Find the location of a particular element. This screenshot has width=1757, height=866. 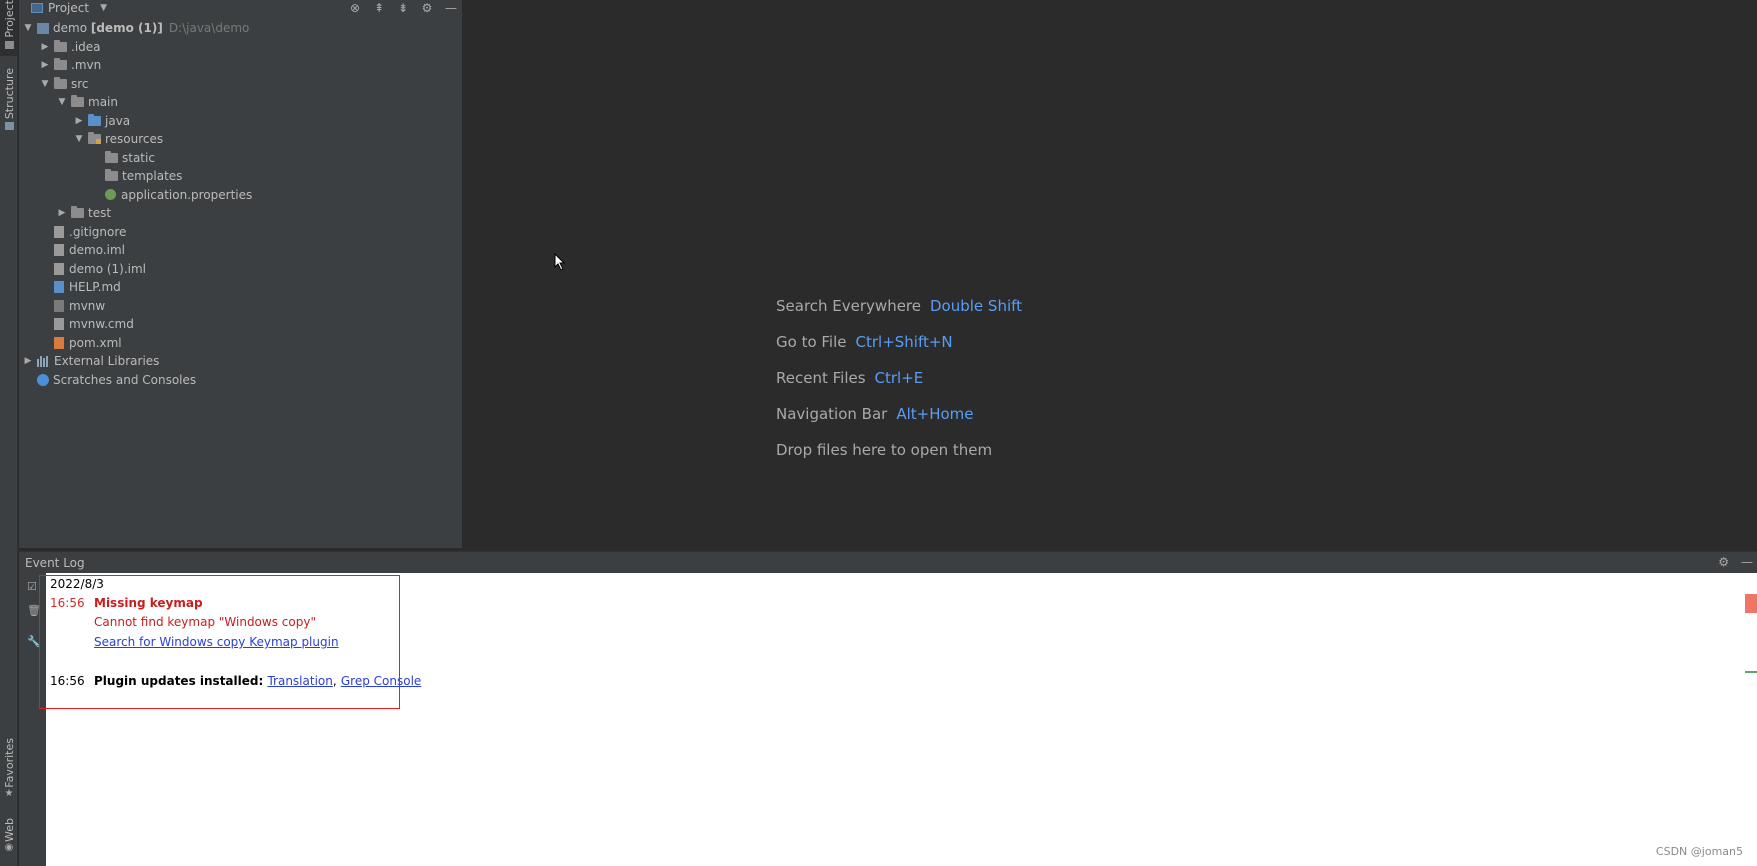

tree-root-name: demo is located at coordinates (70, 28).